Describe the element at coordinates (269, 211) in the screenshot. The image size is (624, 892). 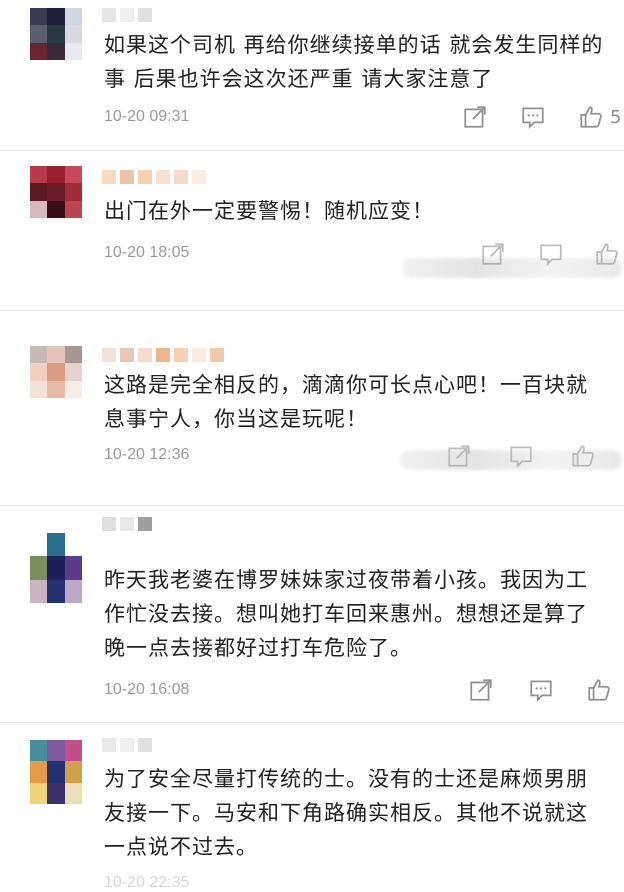
I see `comment-text: 出门在外一定要警惕！随机应变！` at that location.